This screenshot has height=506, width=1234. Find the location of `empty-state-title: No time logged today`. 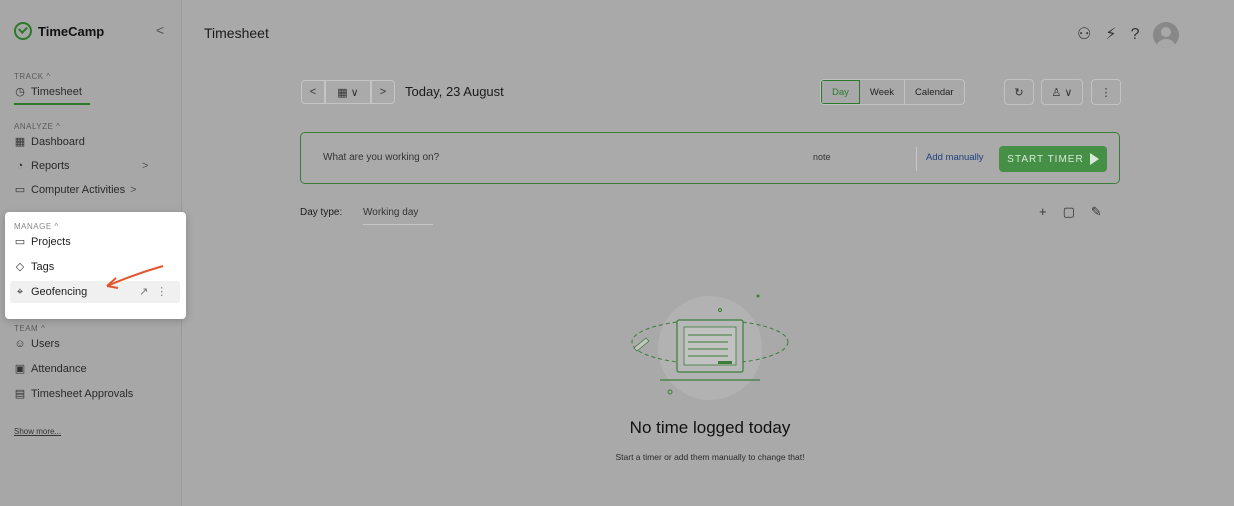

empty-state-title: No time logged today is located at coordinates (710, 427).